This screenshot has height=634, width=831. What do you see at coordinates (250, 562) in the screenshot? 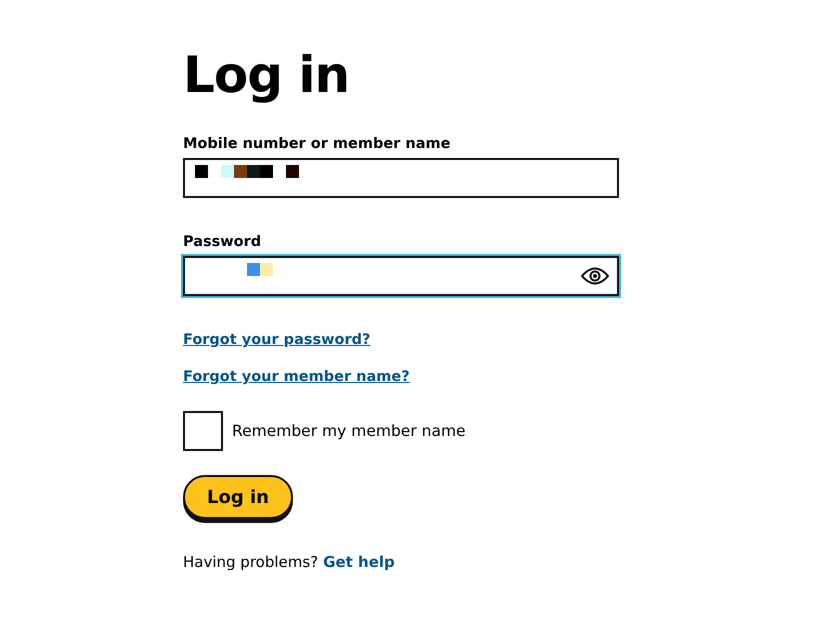
I see `help-text: Having problems?` at bounding box center [250, 562].